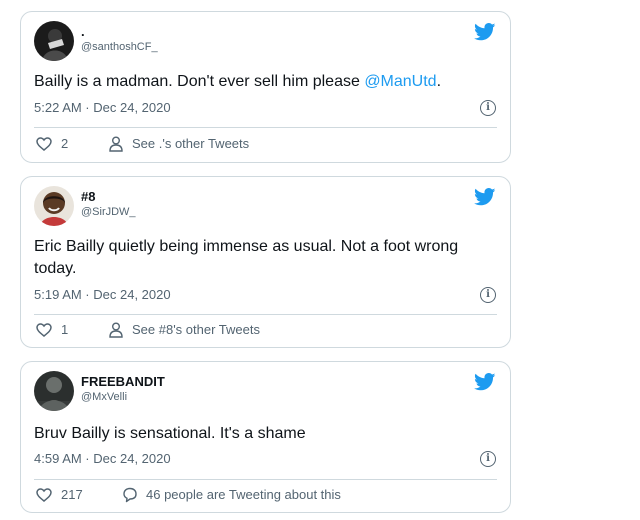 This screenshot has width=640, height=520. Describe the element at coordinates (130, 495) in the screenshot. I see `speech-bubble-icon` at that location.